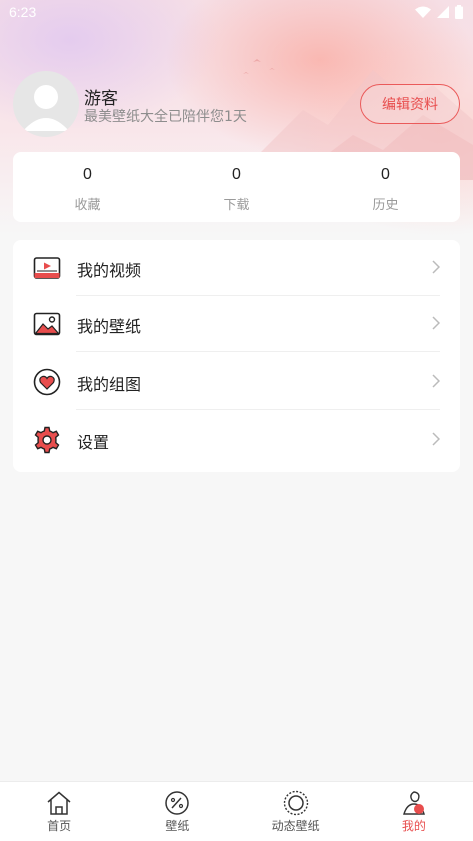 The height and width of the screenshot is (841, 473). What do you see at coordinates (236, 205) in the screenshot?
I see `stat-label: 下载` at bounding box center [236, 205].